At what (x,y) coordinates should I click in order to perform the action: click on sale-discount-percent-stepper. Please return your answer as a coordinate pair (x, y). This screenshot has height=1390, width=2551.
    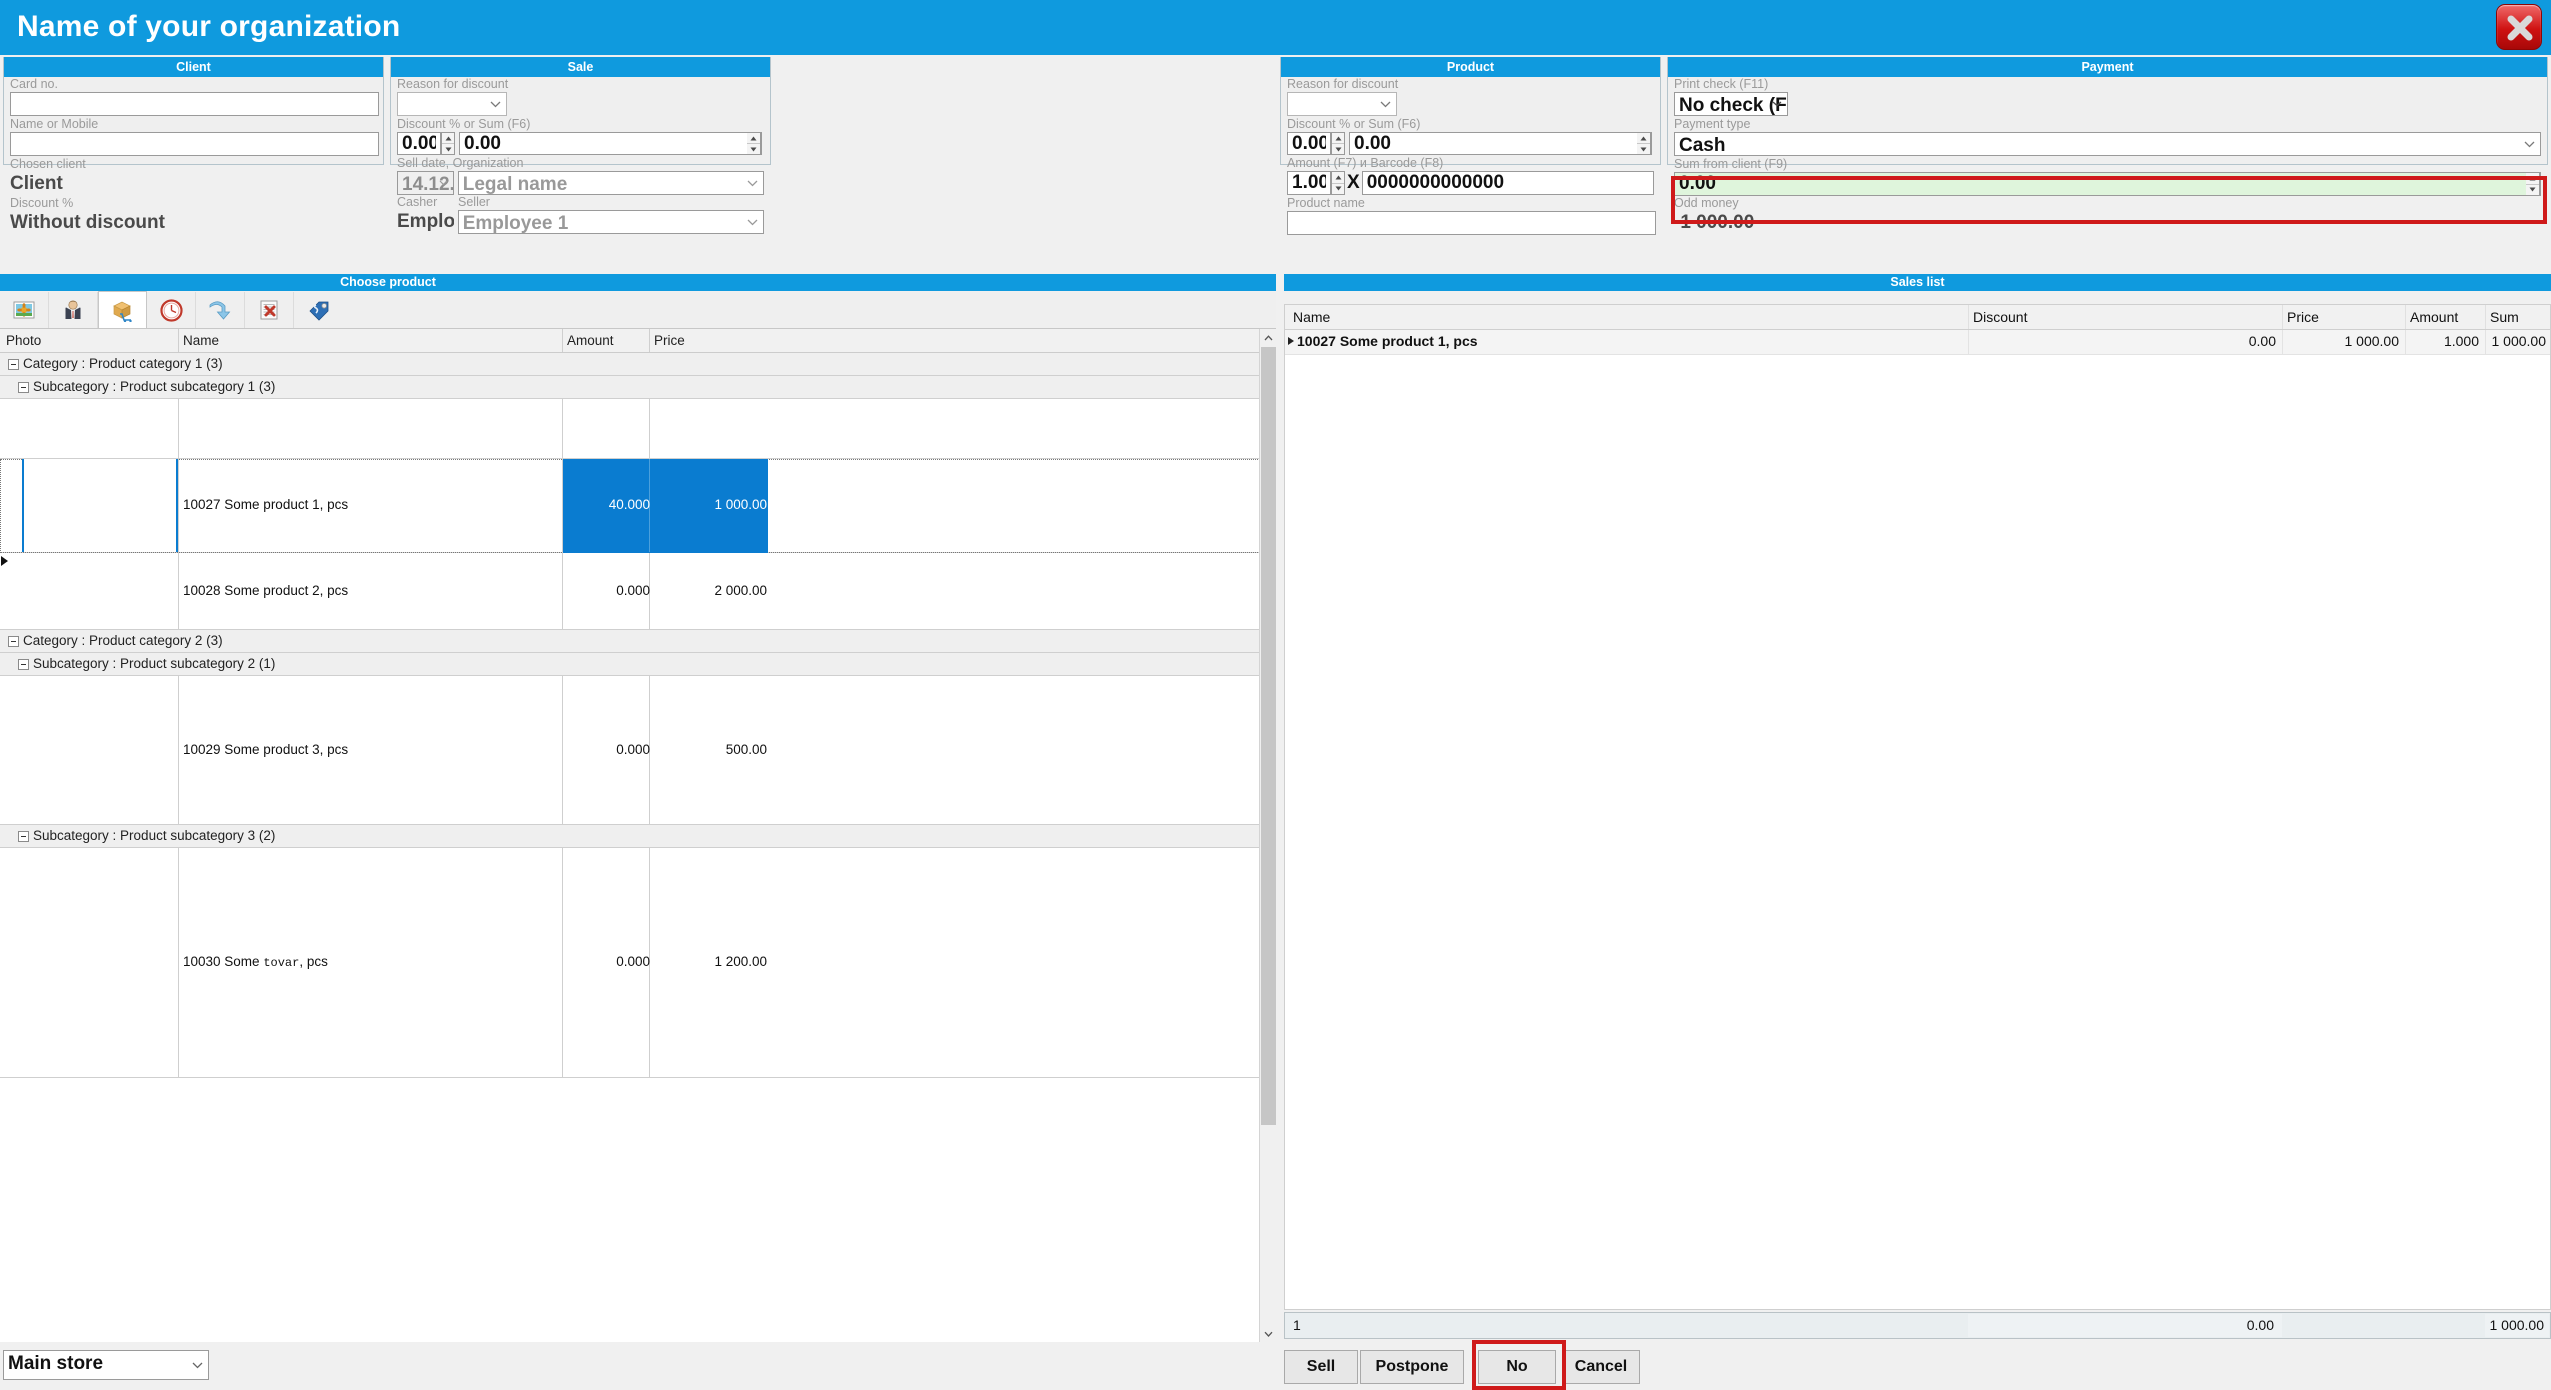
    Looking at the image, I should click on (448, 143).